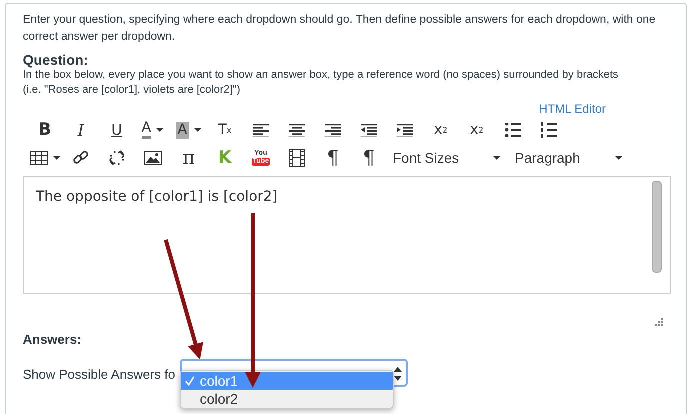  Describe the element at coordinates (189, 158) in the screenshot. I see `format-button: π` at that location.